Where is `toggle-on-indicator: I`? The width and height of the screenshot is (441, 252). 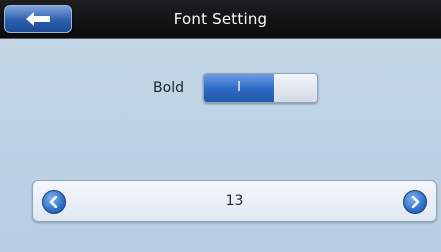
toggle-on-indicator: I is located at coordinates (239, 88).